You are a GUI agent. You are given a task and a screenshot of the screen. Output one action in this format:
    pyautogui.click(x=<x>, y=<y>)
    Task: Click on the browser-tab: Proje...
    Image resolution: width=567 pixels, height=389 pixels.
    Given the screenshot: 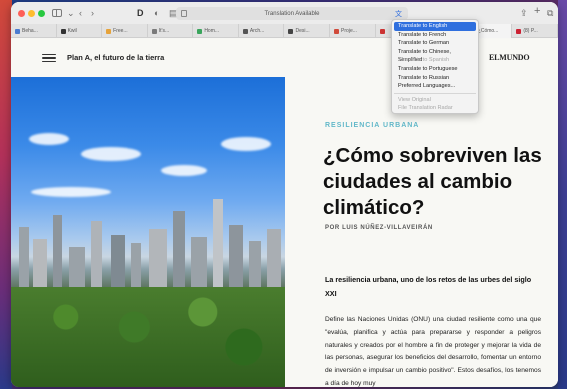 What is the action you would take?
    pyautogui.click(x=353, y=31)
    